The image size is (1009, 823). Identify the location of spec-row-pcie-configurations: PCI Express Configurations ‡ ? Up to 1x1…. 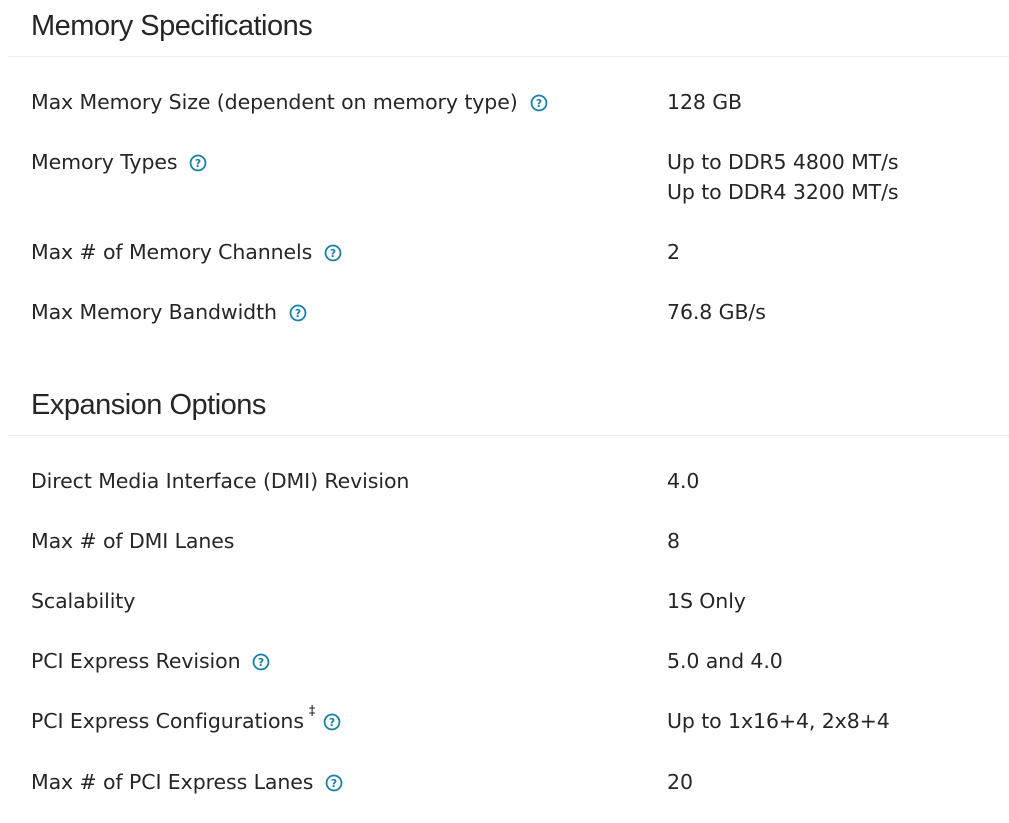
(504, 720).